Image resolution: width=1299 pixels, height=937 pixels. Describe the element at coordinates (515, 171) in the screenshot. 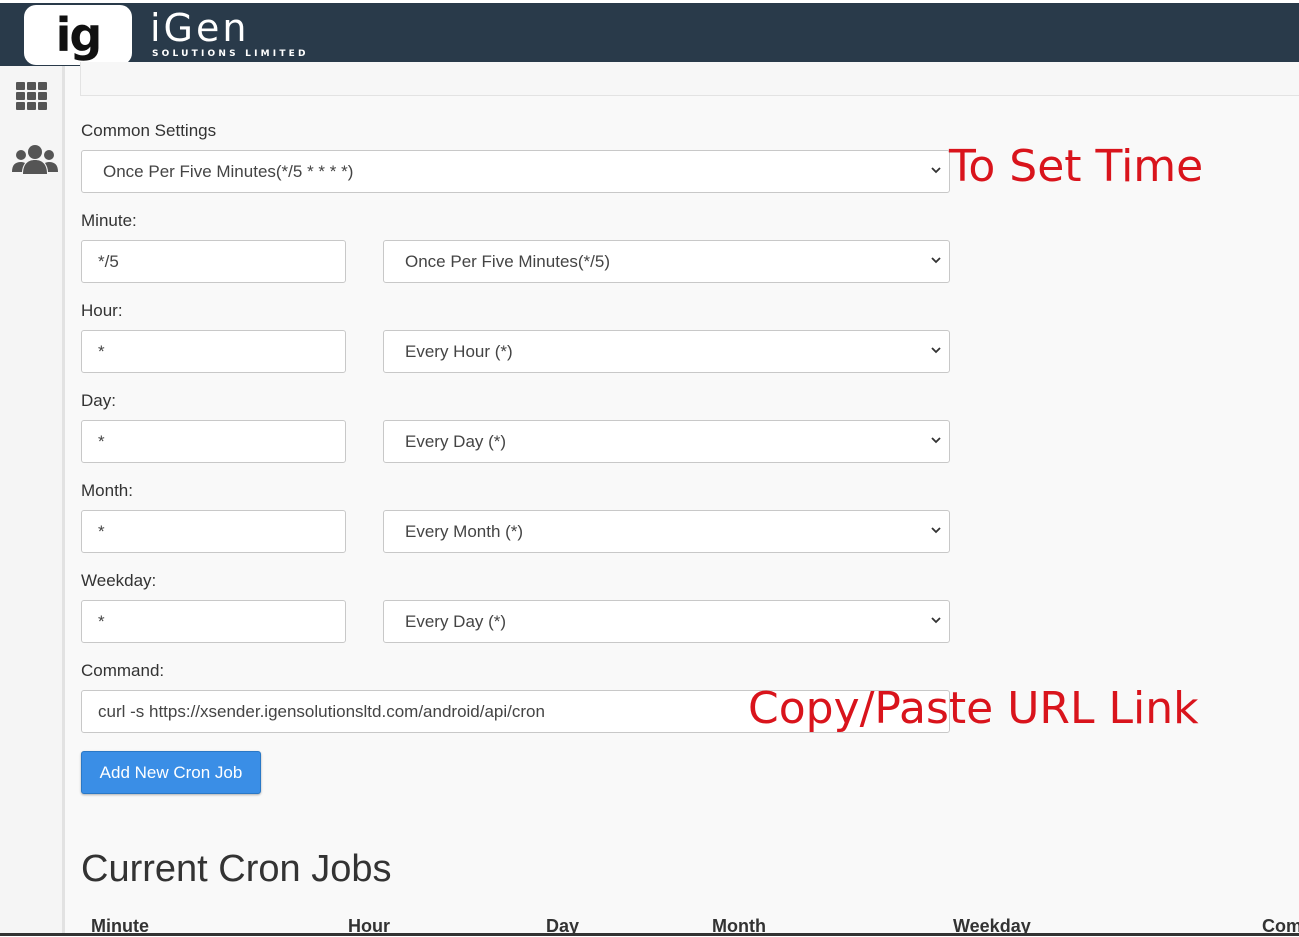

I see `common-settings-select: Once Per Five Minutes(*/5 * * * *)` at that location.